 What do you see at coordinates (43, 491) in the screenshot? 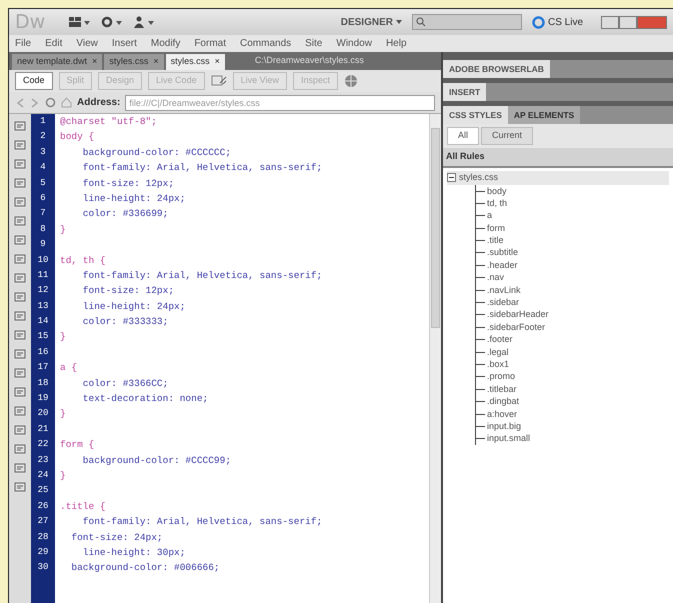
I see `line-number: 25` at bounding box center [43, 491].